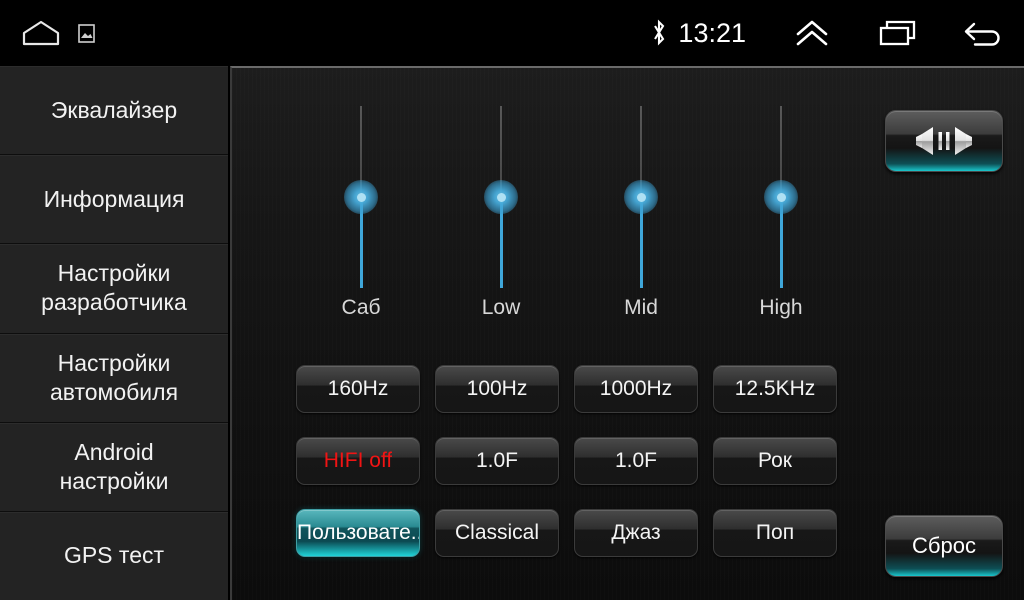  Describe the element at coordinates (636, 461) in the screenshot. I see `eq-button-rear-gain: 1.0F` at that location.